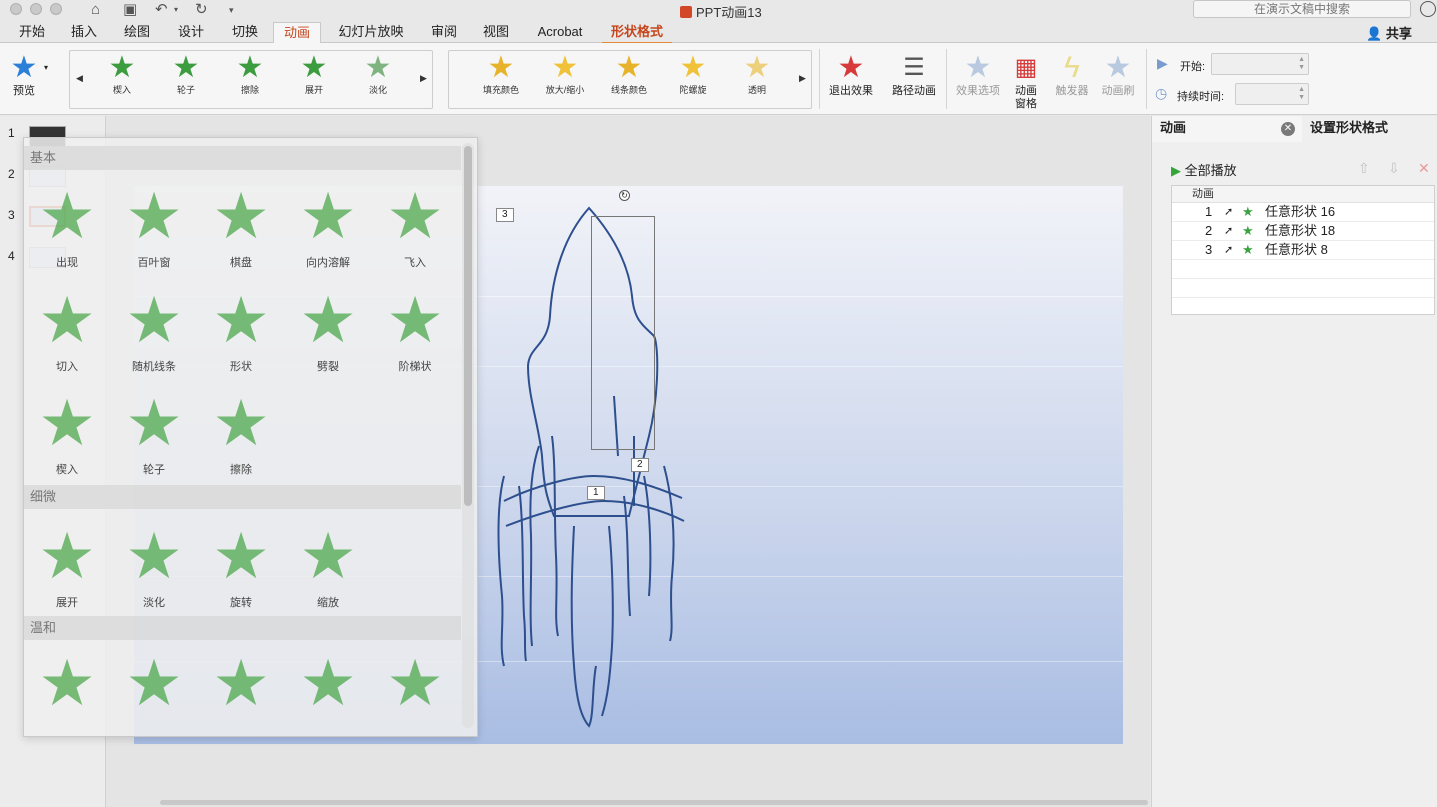 The height and width of the screenshot is (807, 1437). Describe the element at coordinates (500, 90) in the screenshot. I see `effect-label: 填充颜色` at that location.